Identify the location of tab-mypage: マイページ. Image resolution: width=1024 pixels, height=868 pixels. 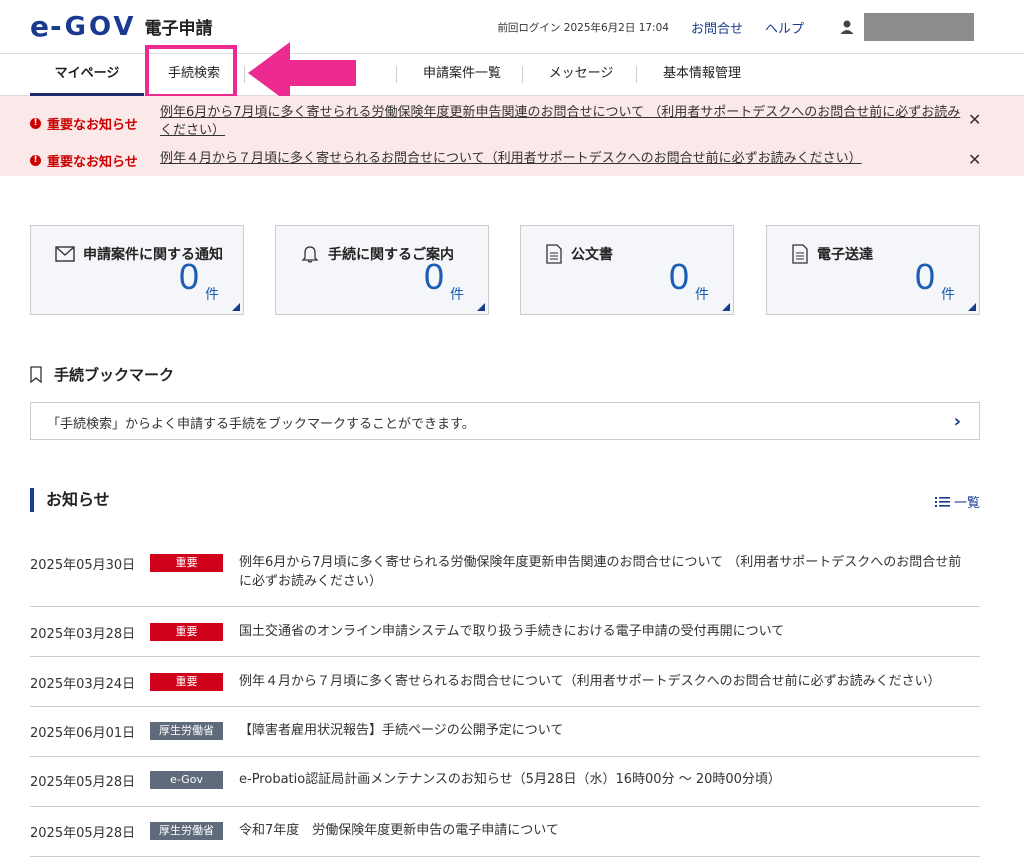
(87, 75).